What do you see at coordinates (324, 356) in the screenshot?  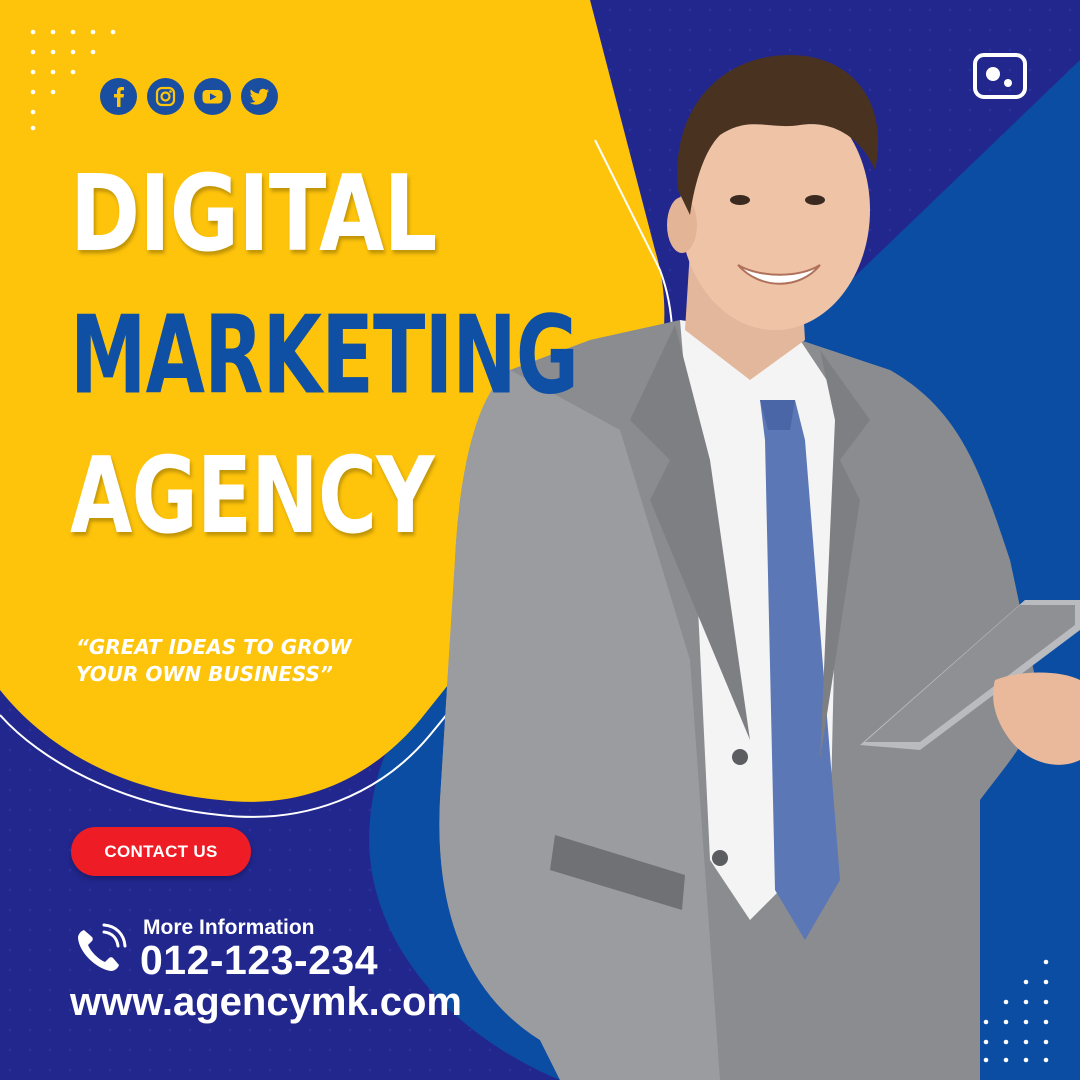 I see `headline-line-2: MARKETING` at bounding box center [324, 356].